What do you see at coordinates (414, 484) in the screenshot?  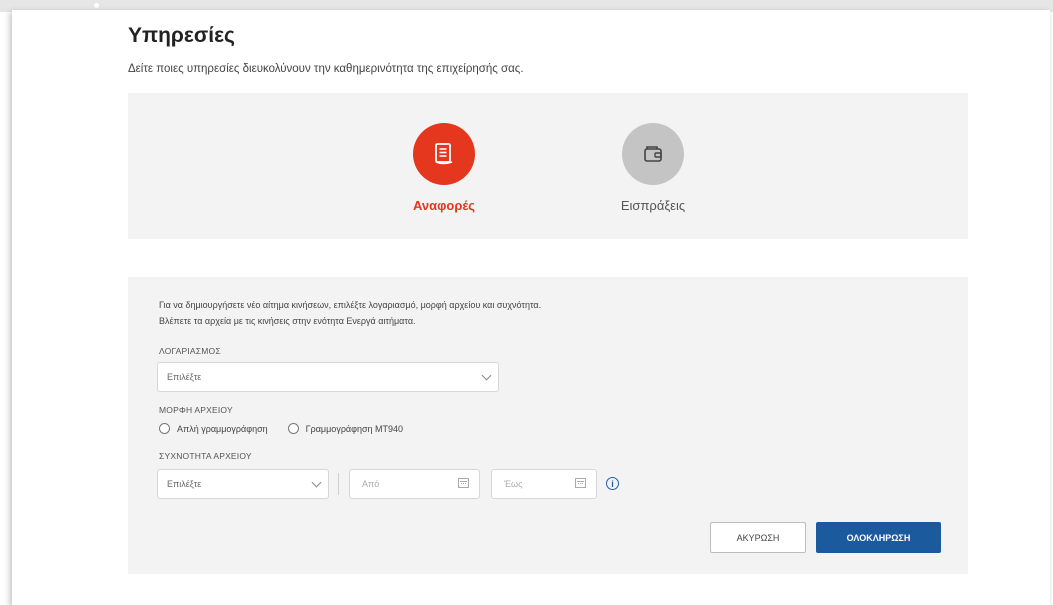 I see `date-from-input: Από` at bounding box center [414, 484].